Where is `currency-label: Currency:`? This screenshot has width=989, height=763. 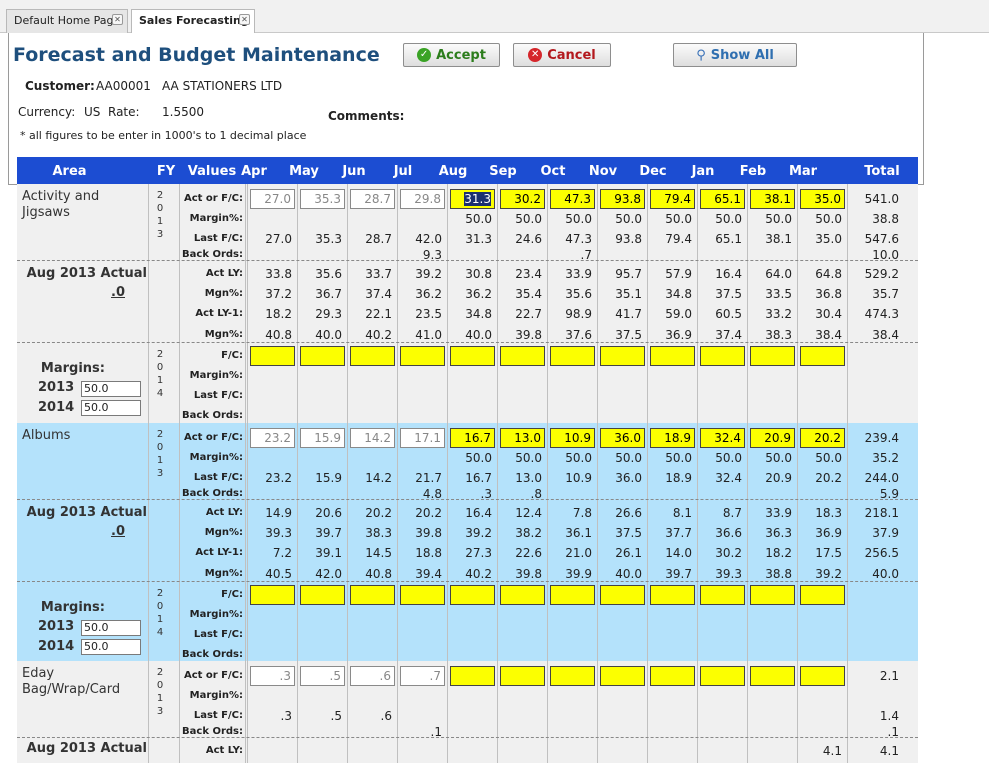
currency-label: Currency: is located at coordinates (47, 112).